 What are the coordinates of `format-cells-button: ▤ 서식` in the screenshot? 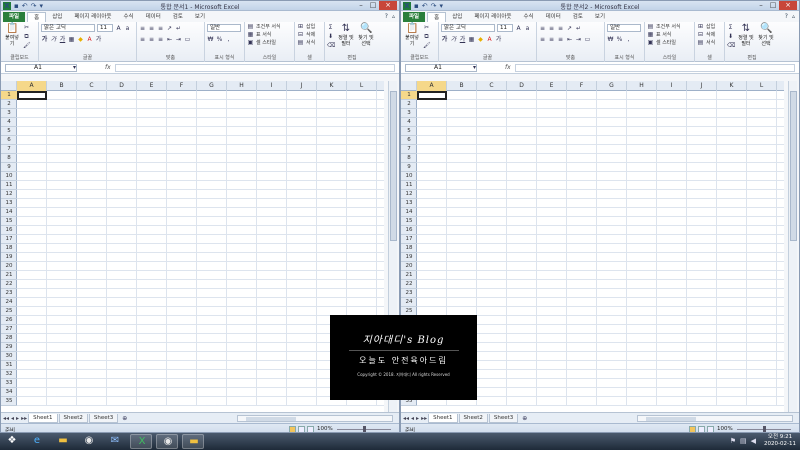 It's located at (709, 42).